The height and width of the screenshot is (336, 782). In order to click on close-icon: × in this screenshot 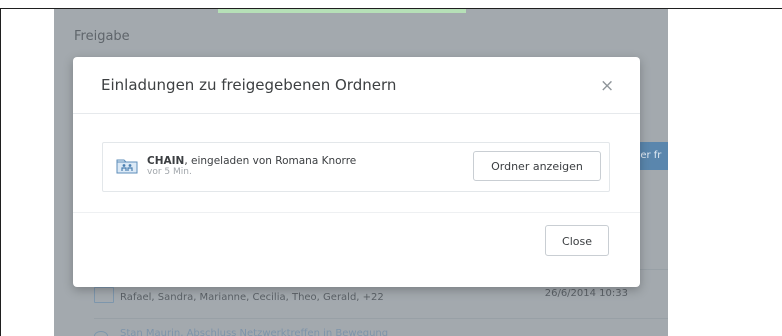, I will do `click(607, 86)`.